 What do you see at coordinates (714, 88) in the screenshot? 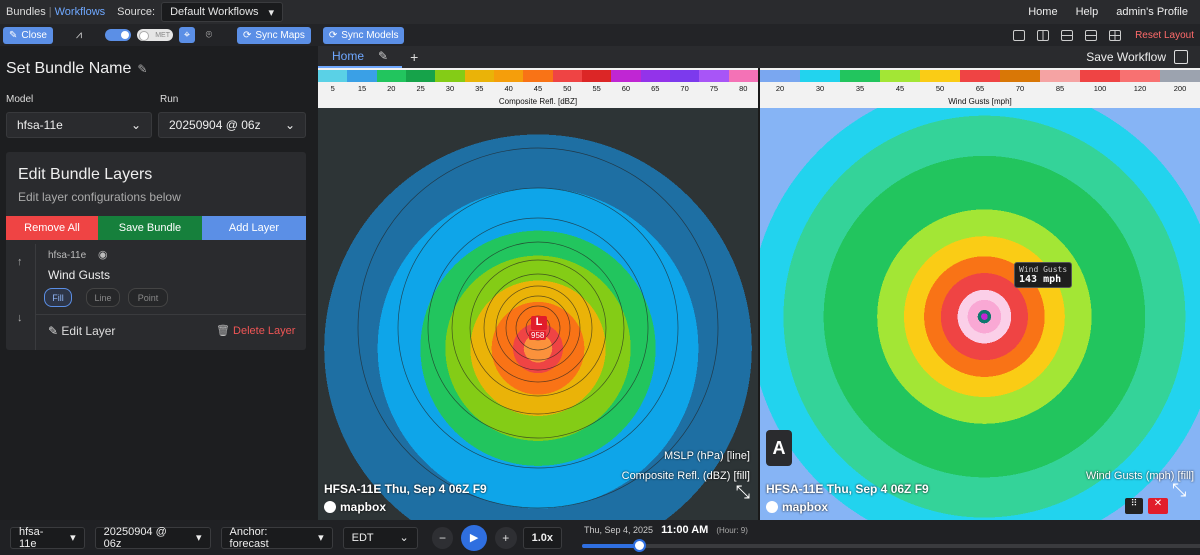
I see `colorbar-tick: 75` at bounding box center [714, 88].